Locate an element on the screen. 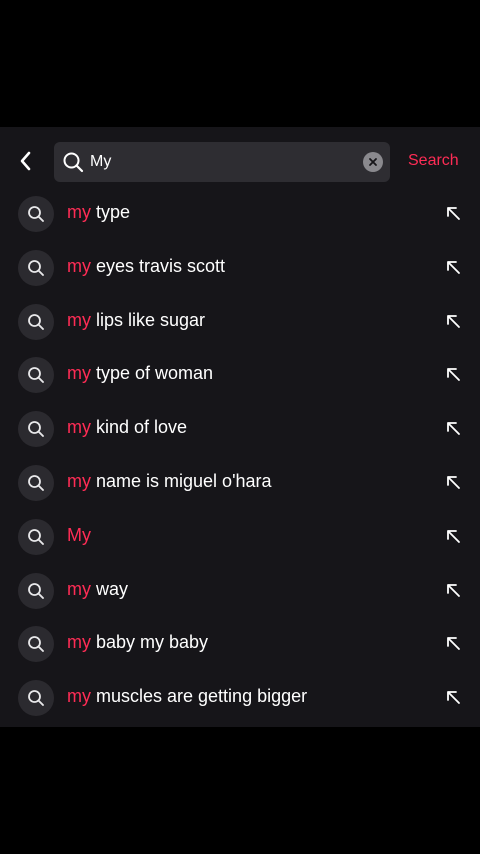 This screenshot has width=480, height=854. back-button is located at coordinates (26, 161).